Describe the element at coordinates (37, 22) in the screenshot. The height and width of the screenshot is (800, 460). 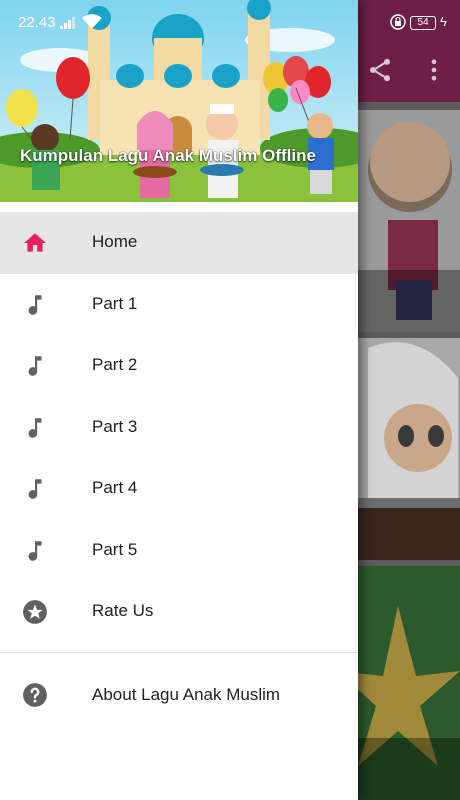
I see `status-time: 22.43` at that location.